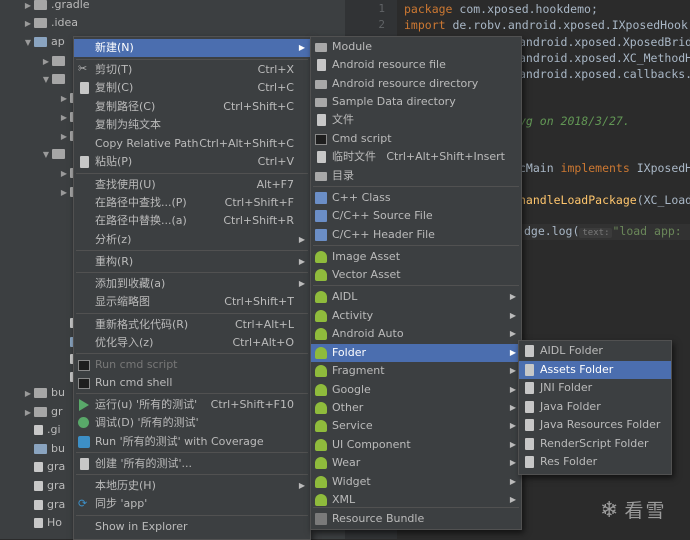 This screenshot has width=690, height=540. Describe the element at coordinates (595, 444) in the screenshot. I see `folder-submenu-item: RenderScript Folder` at that location.